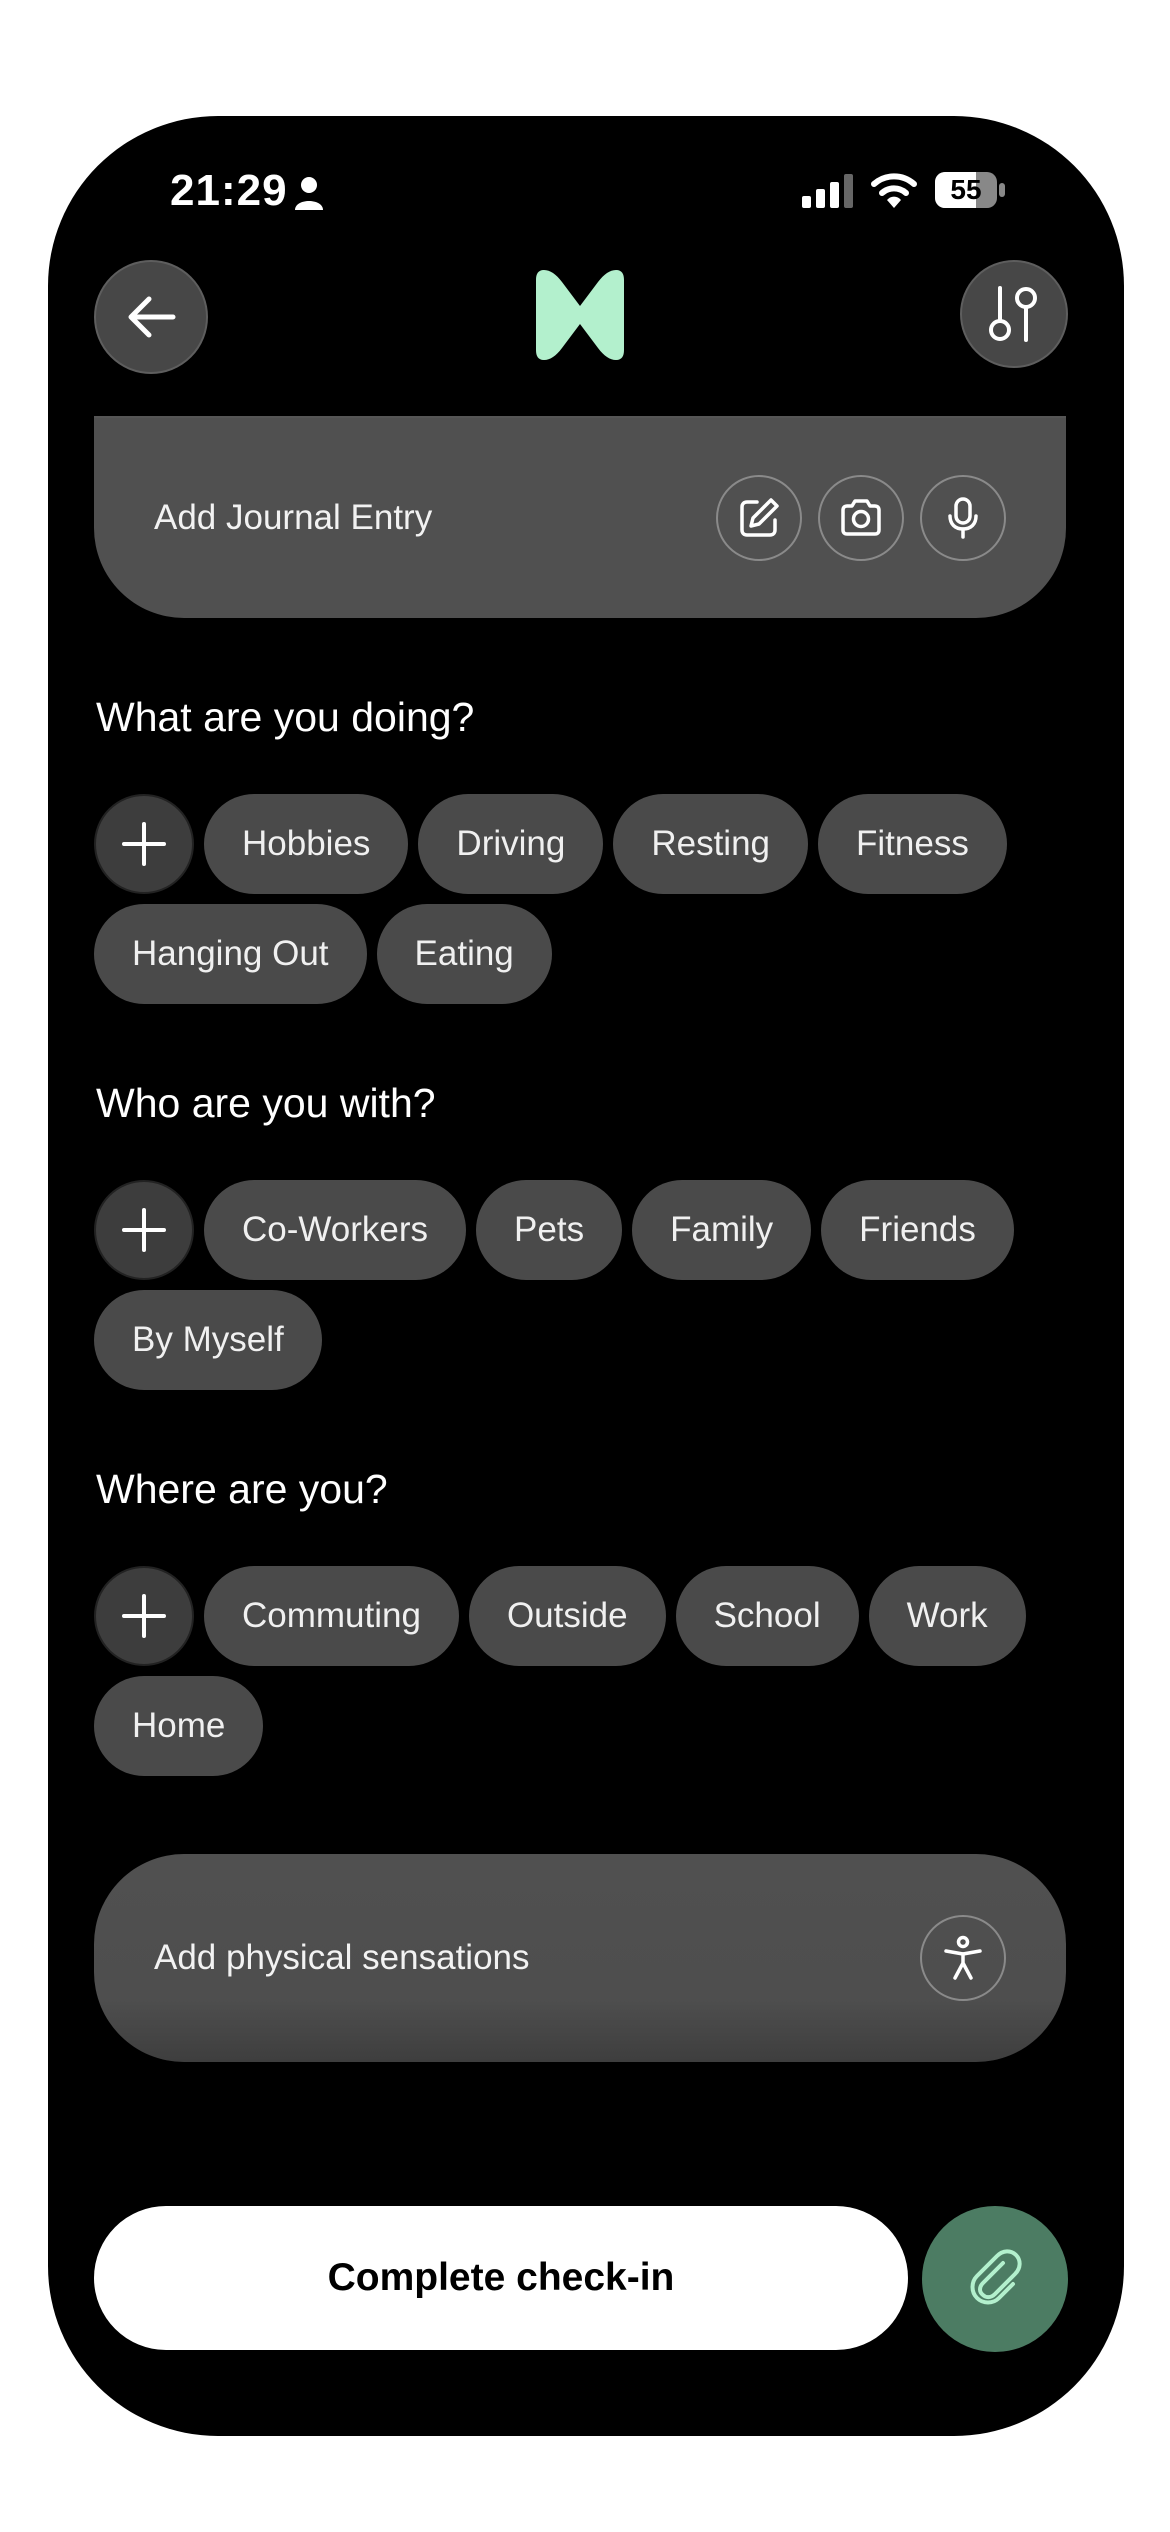  Describe the element at coordinates (464, 954) in the screenshot. I see `chip-eating: Eating` at that location.